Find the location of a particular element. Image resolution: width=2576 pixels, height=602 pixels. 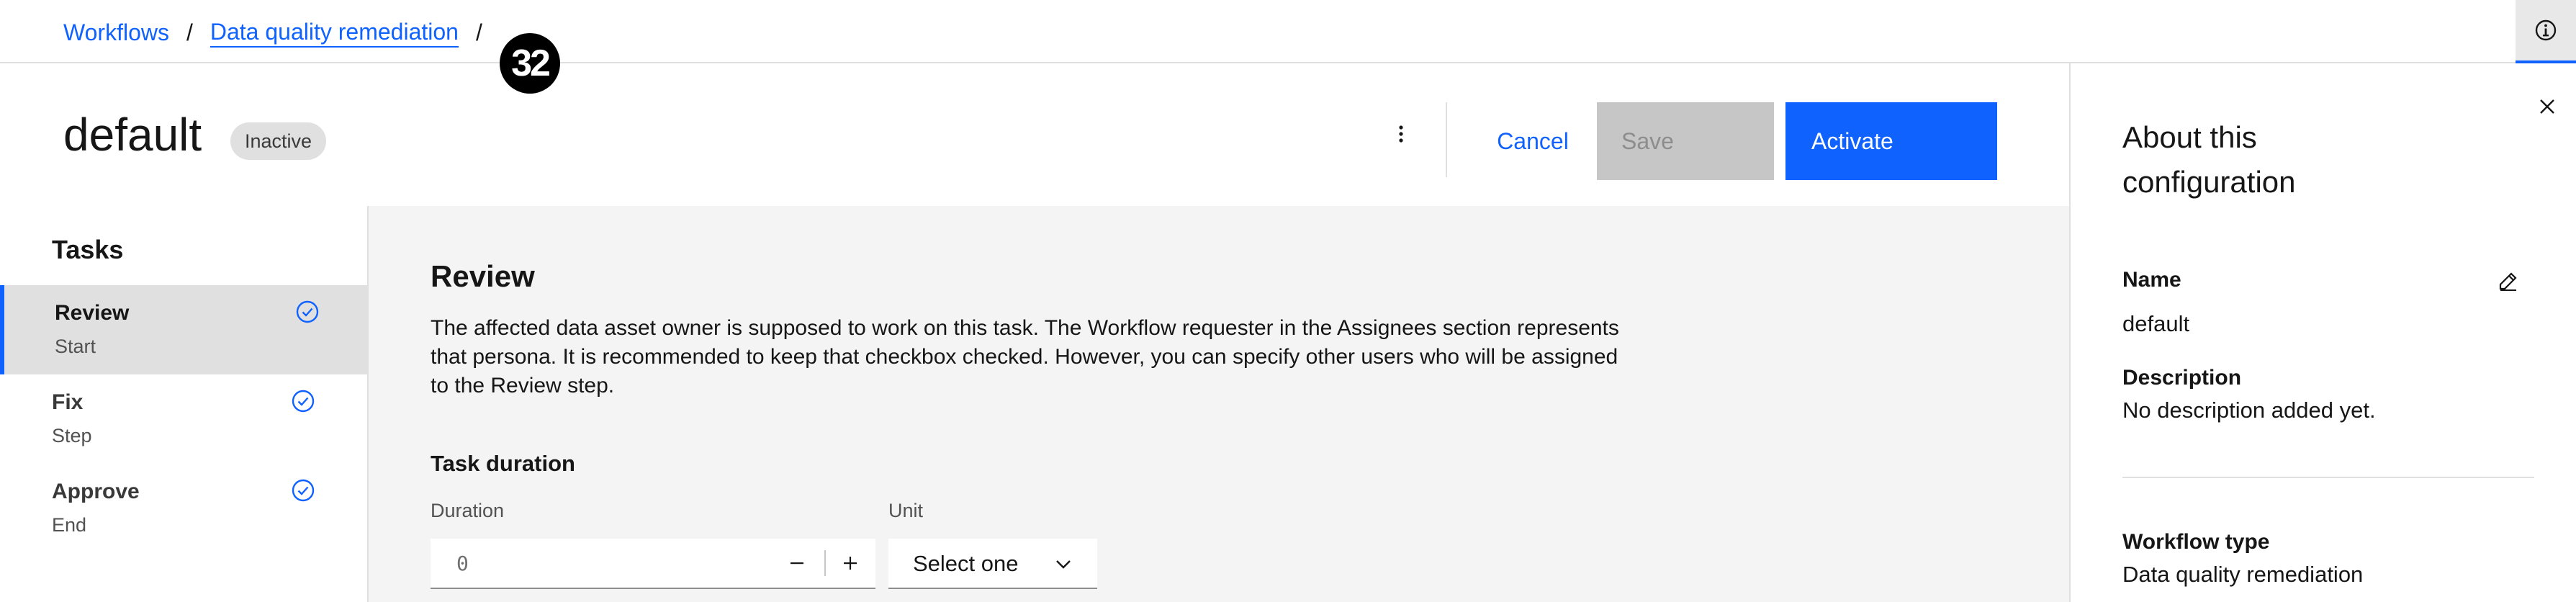

toolbar-divider is located at coordinates (1446, 139).